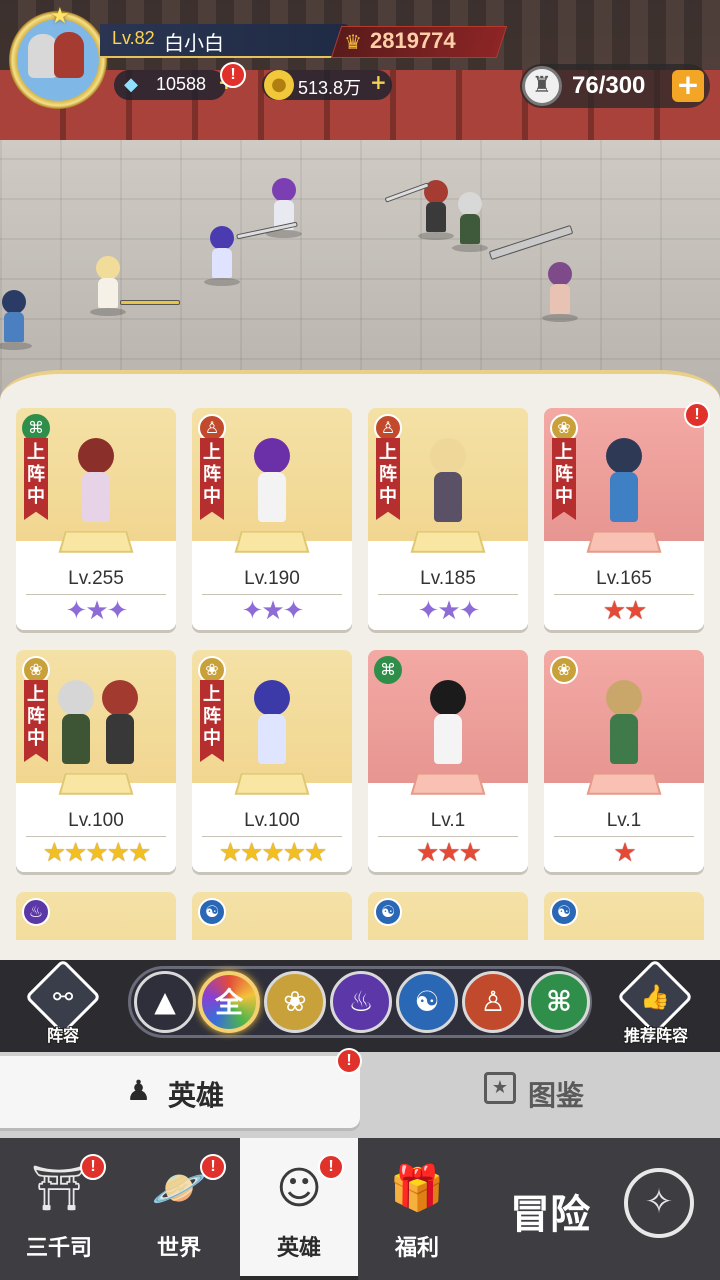 The width and height of the screenshot is (720, 1280). Describe the element at coordinates (58, 1248) in the screenshot. I see `nav-sanqiansi-label: 三千司` at that location.